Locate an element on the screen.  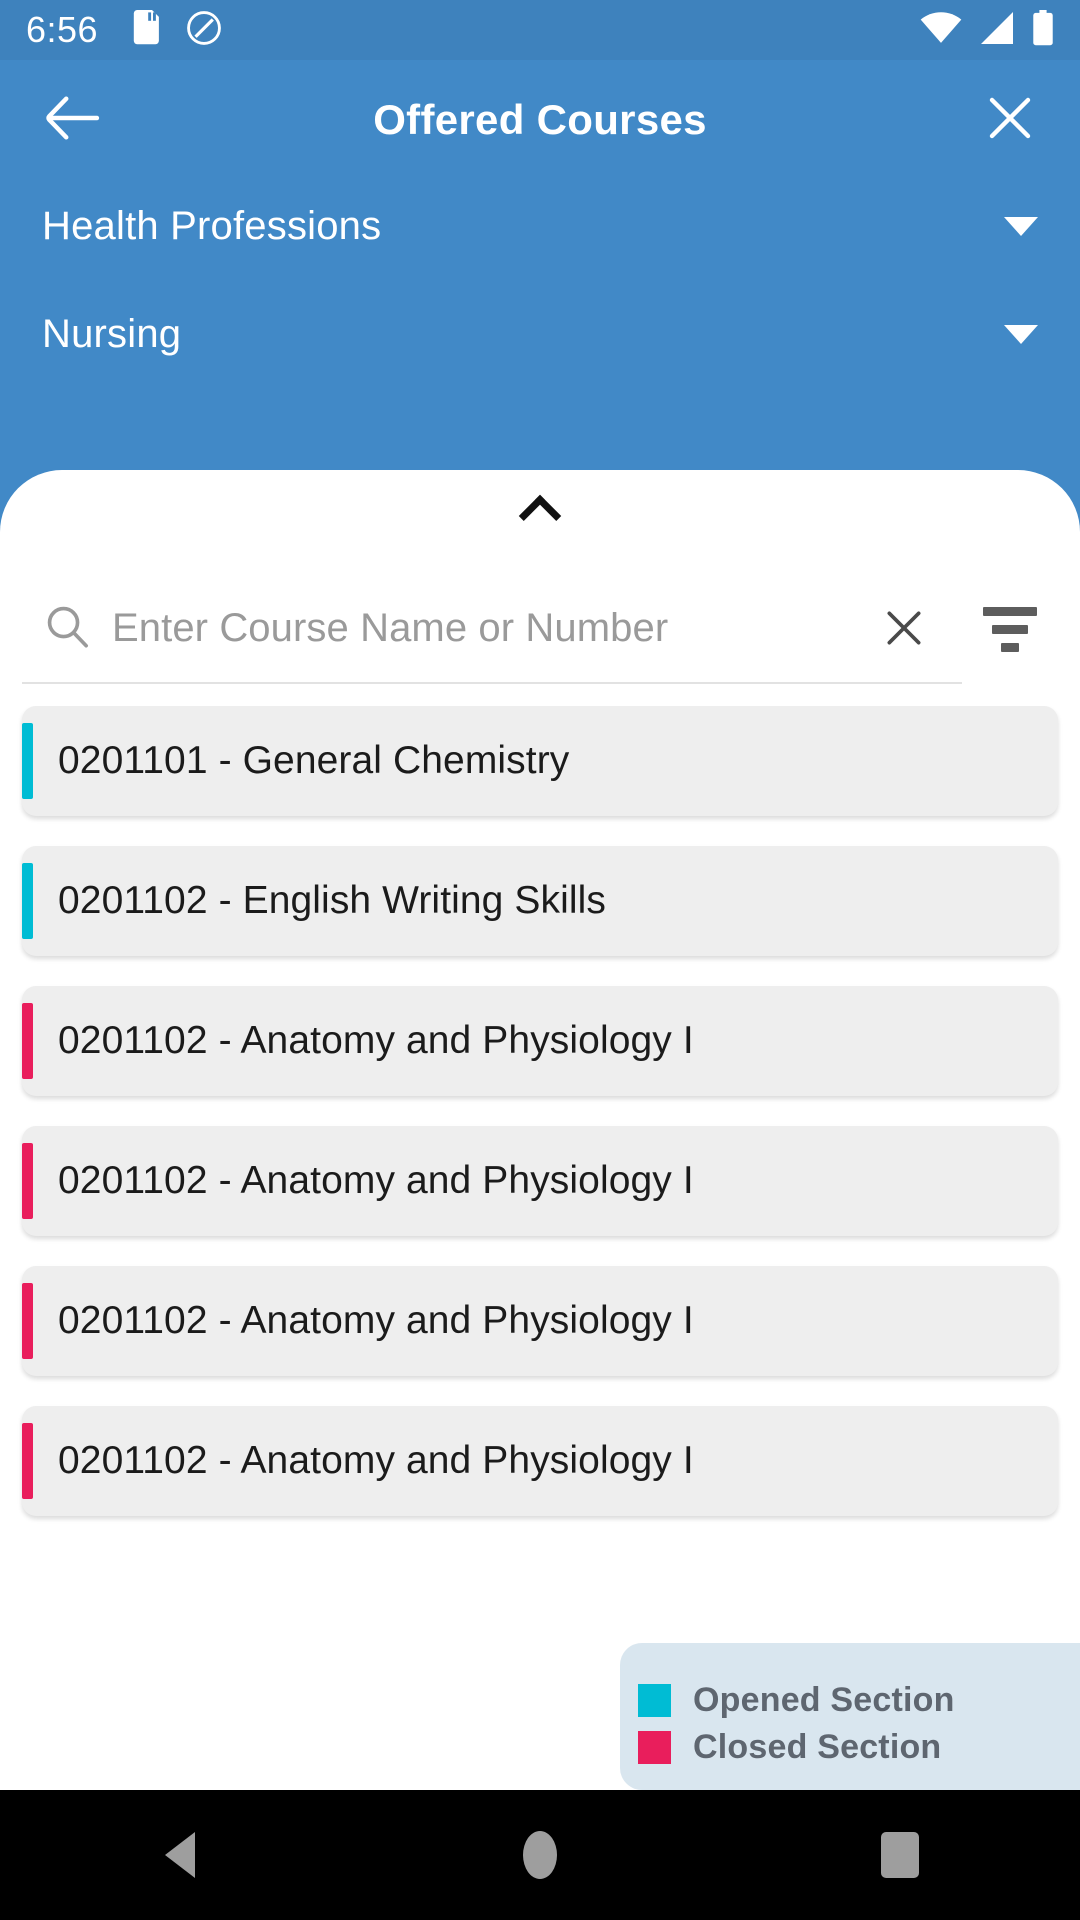
filter-button is located at coordinates (1010, 629).